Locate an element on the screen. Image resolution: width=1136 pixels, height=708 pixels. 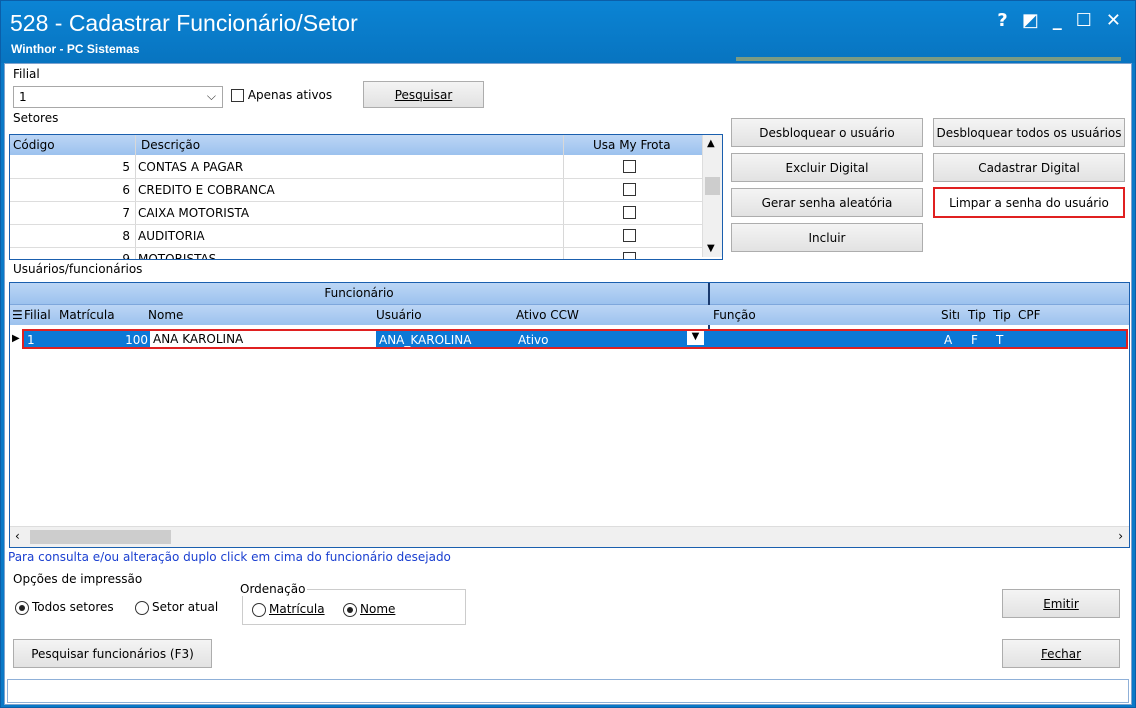
cadastrar-digital-button: Cadastrar Digital is located at coordinates (1029, 167).